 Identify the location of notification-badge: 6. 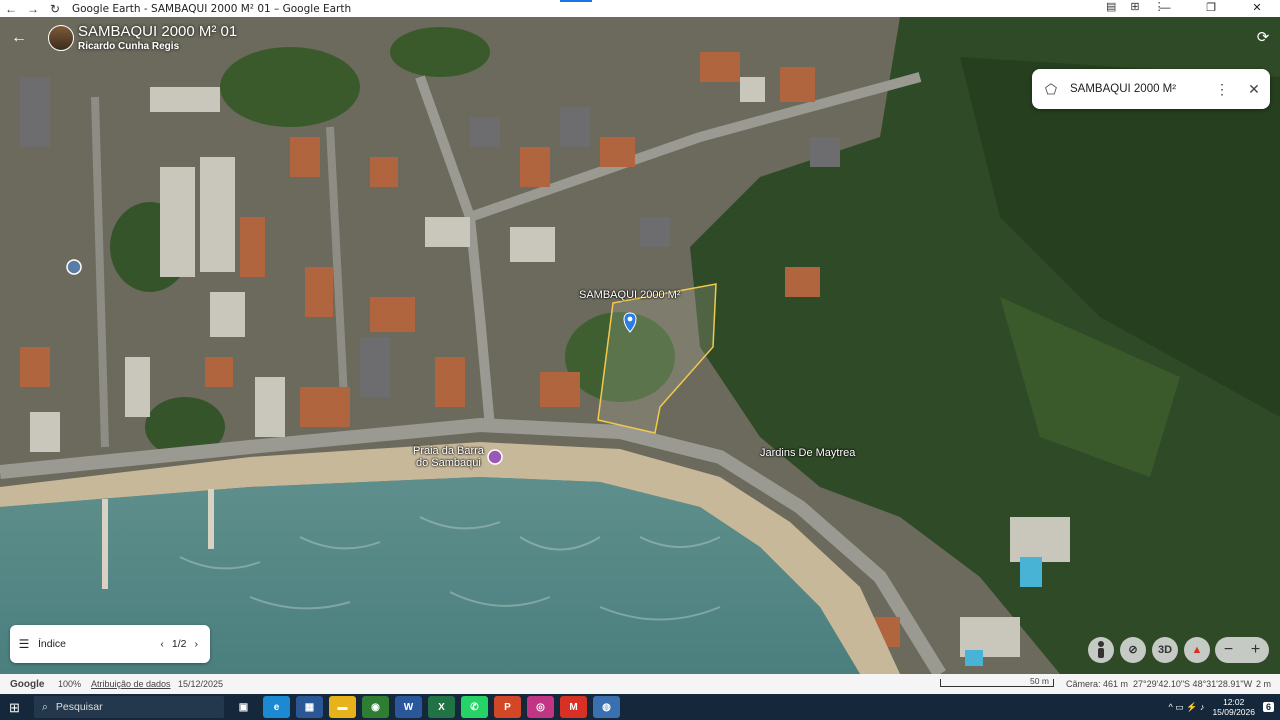
(1268, 707).